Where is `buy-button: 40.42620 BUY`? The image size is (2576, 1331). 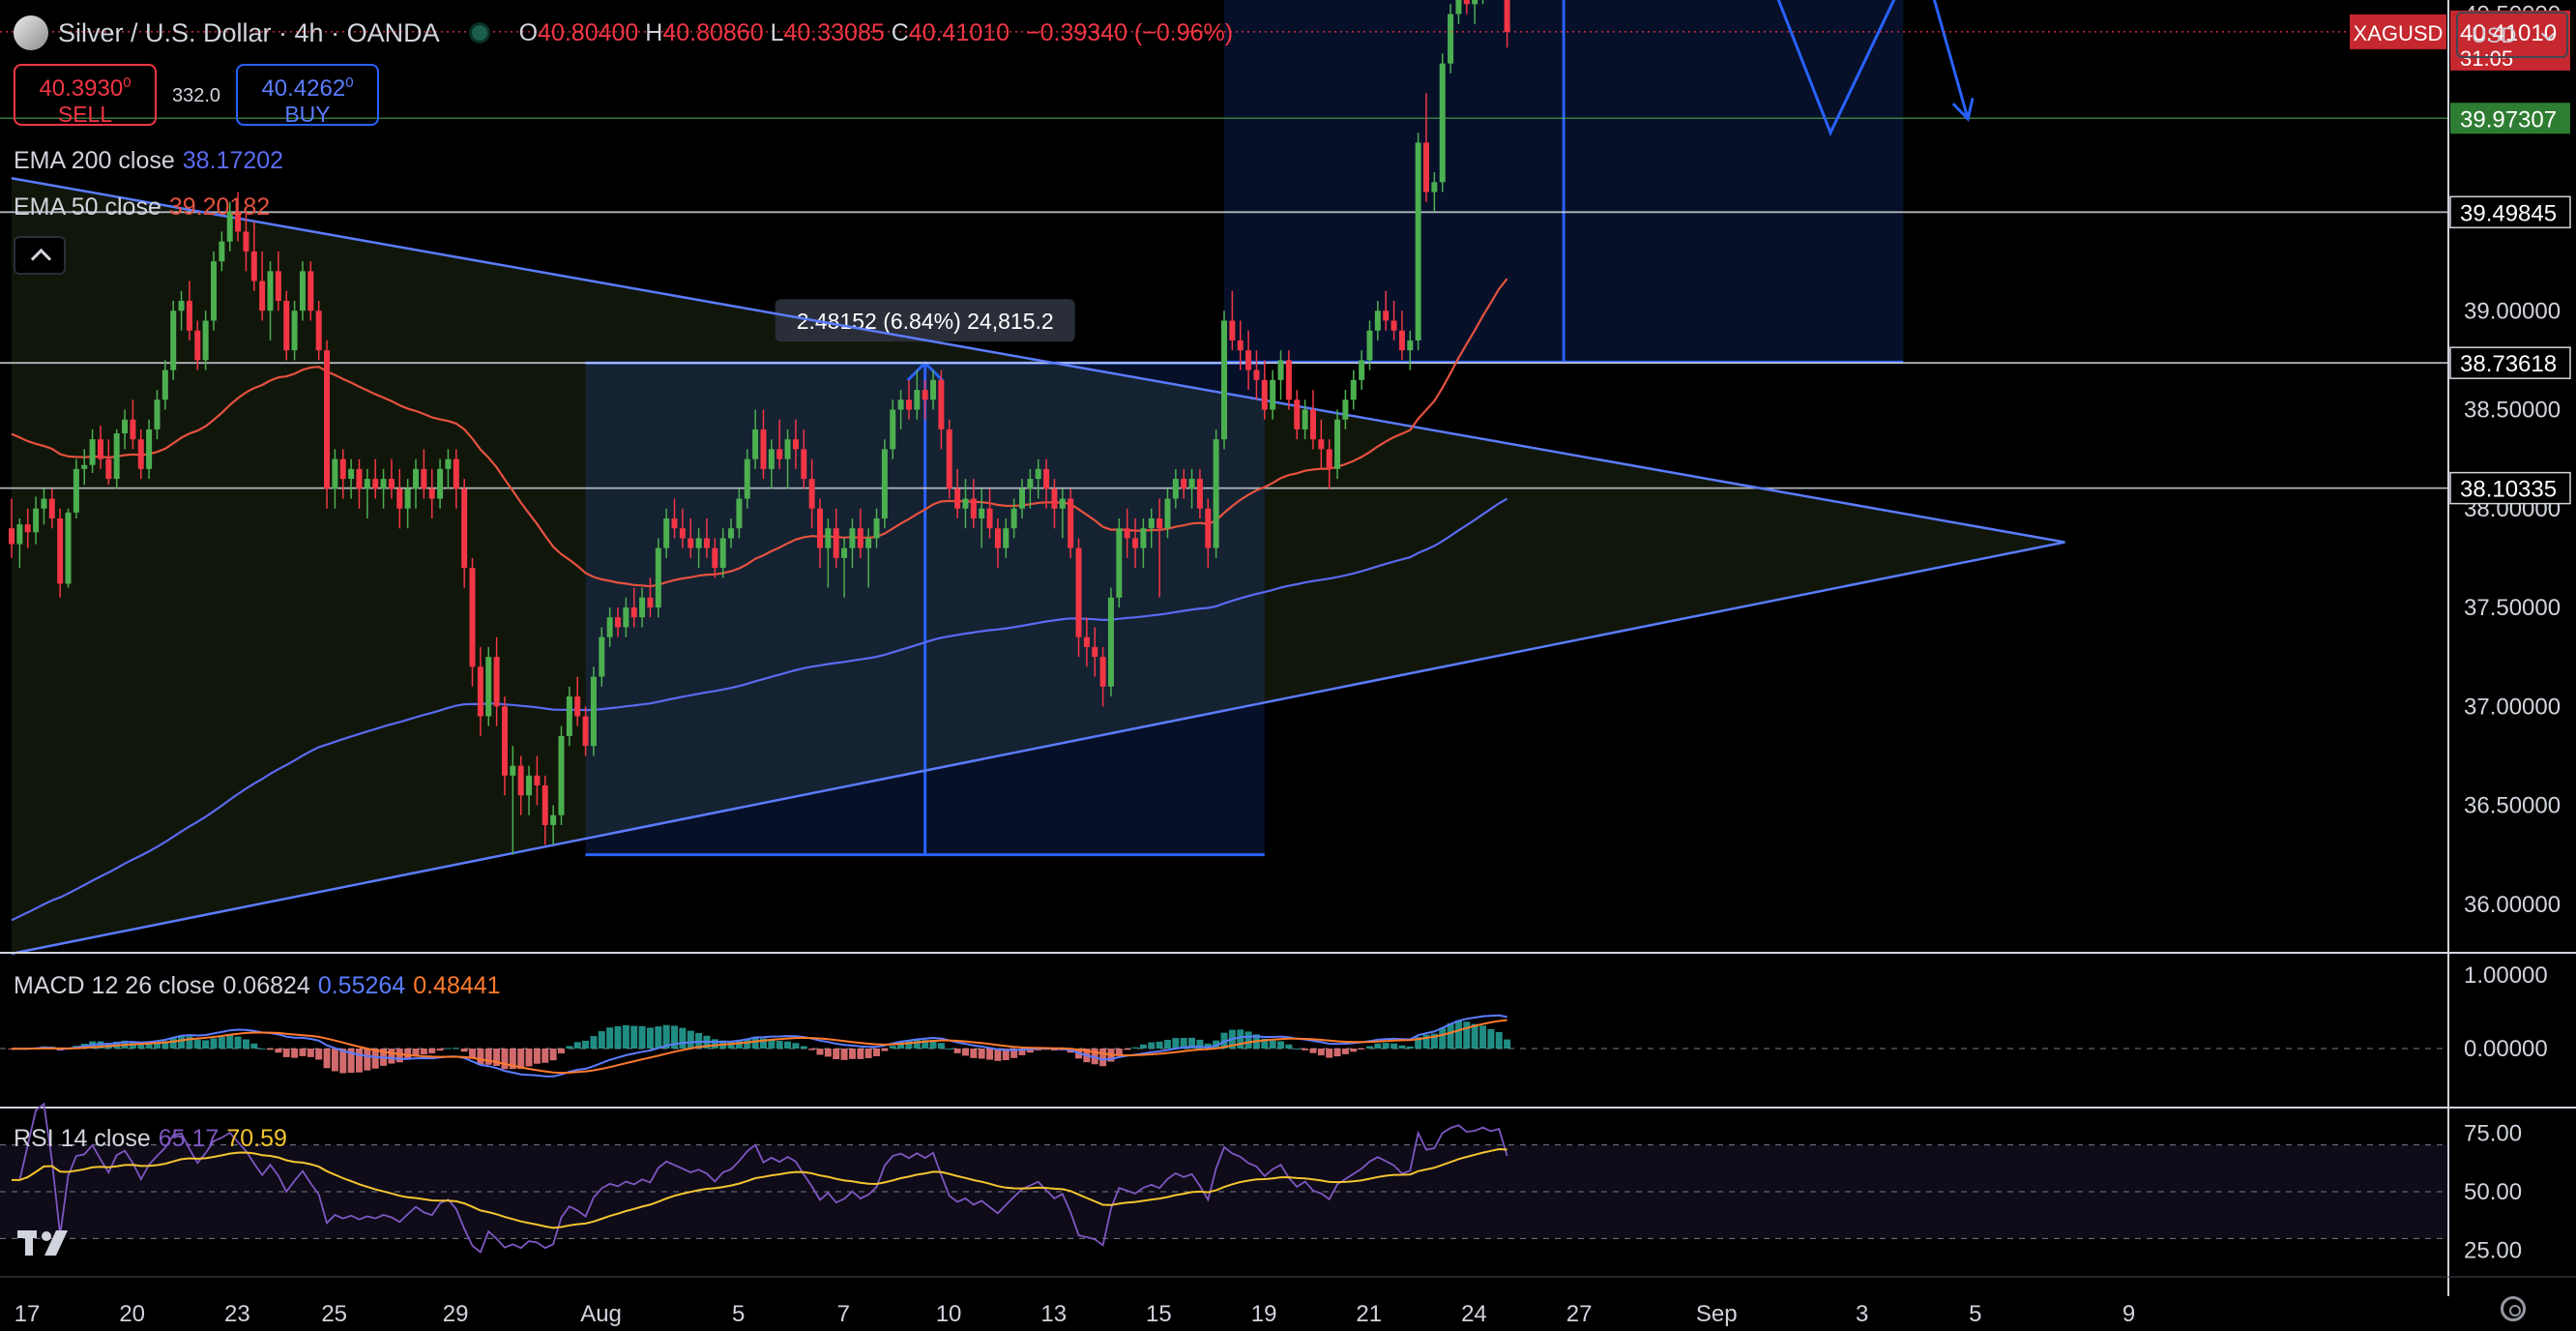 buy-button: 40.42620 BUY is located at coordinates (307, 95).